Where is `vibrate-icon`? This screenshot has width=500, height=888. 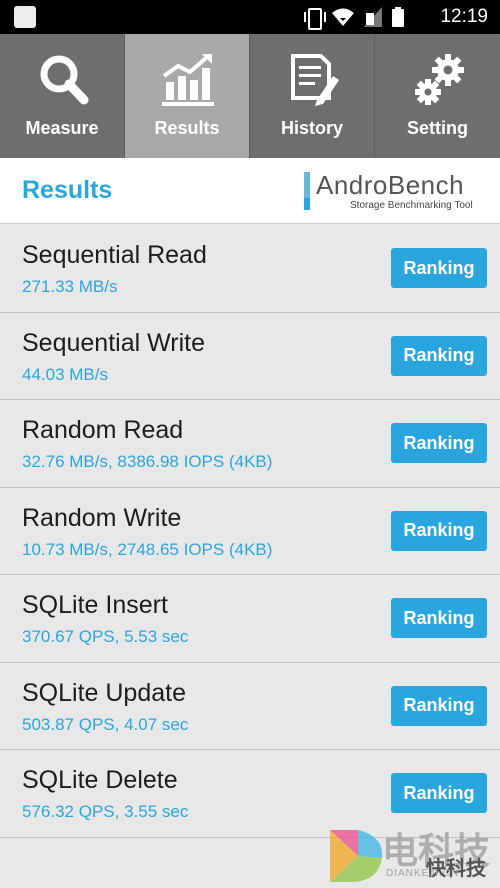 vibrate-icon is located at coordinates (315, 18).